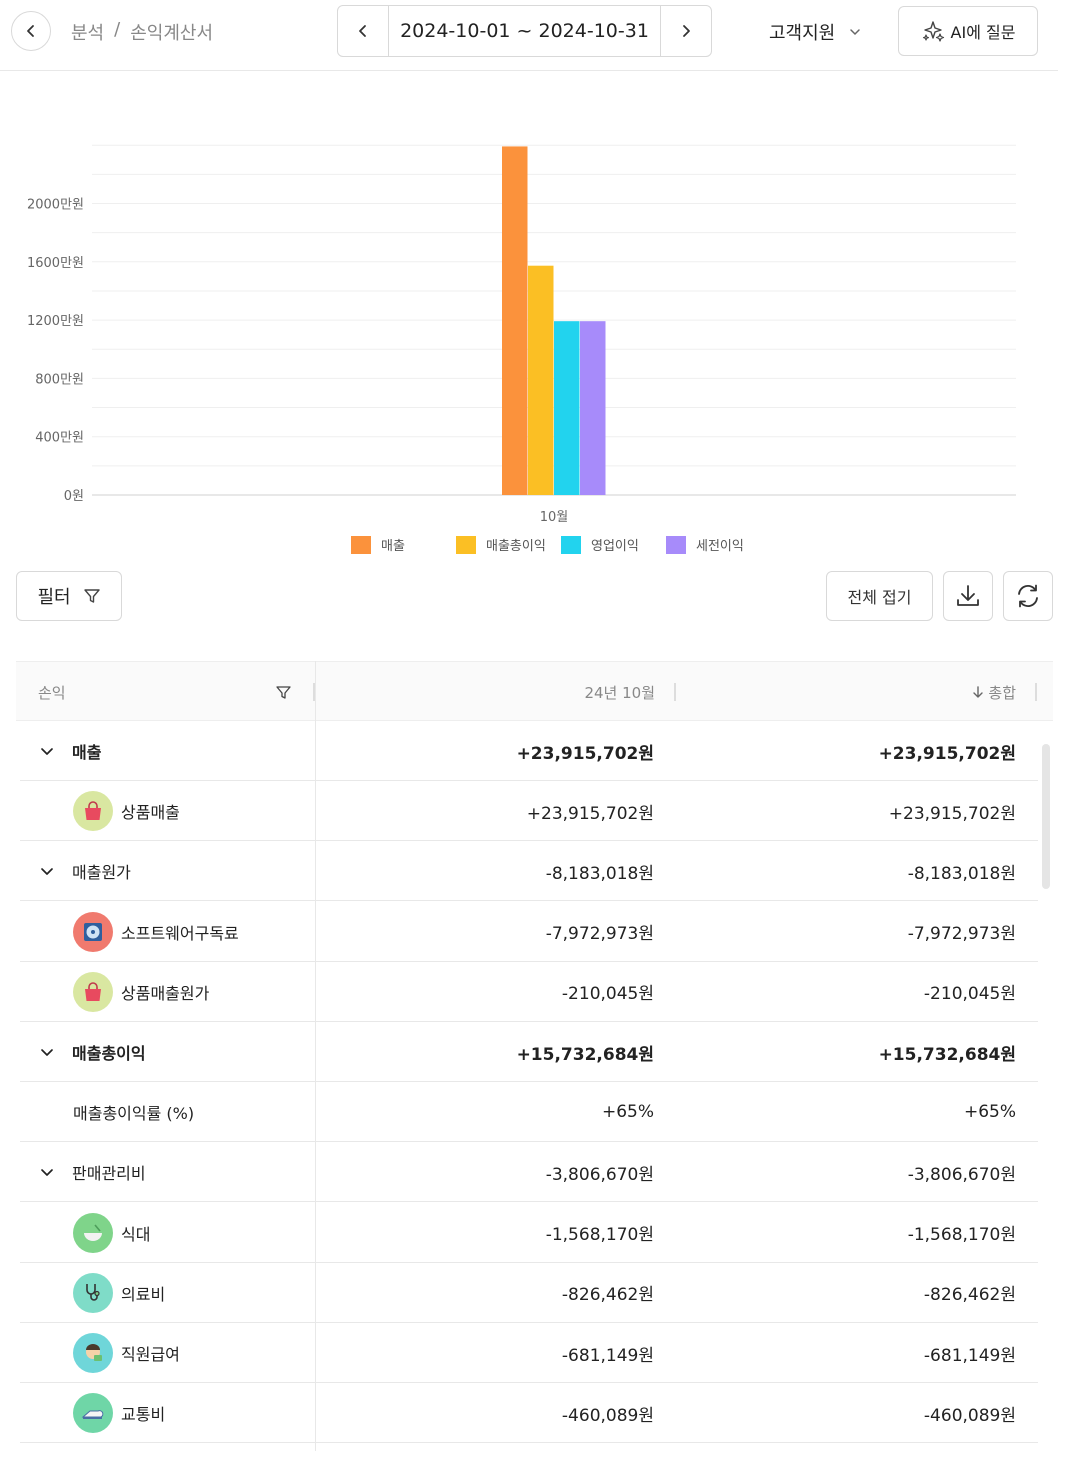 The image size is (1068, 1468). Describe the element at coordinates (593, 408) in the screenshot. I see `bar-세전이익` at that location.